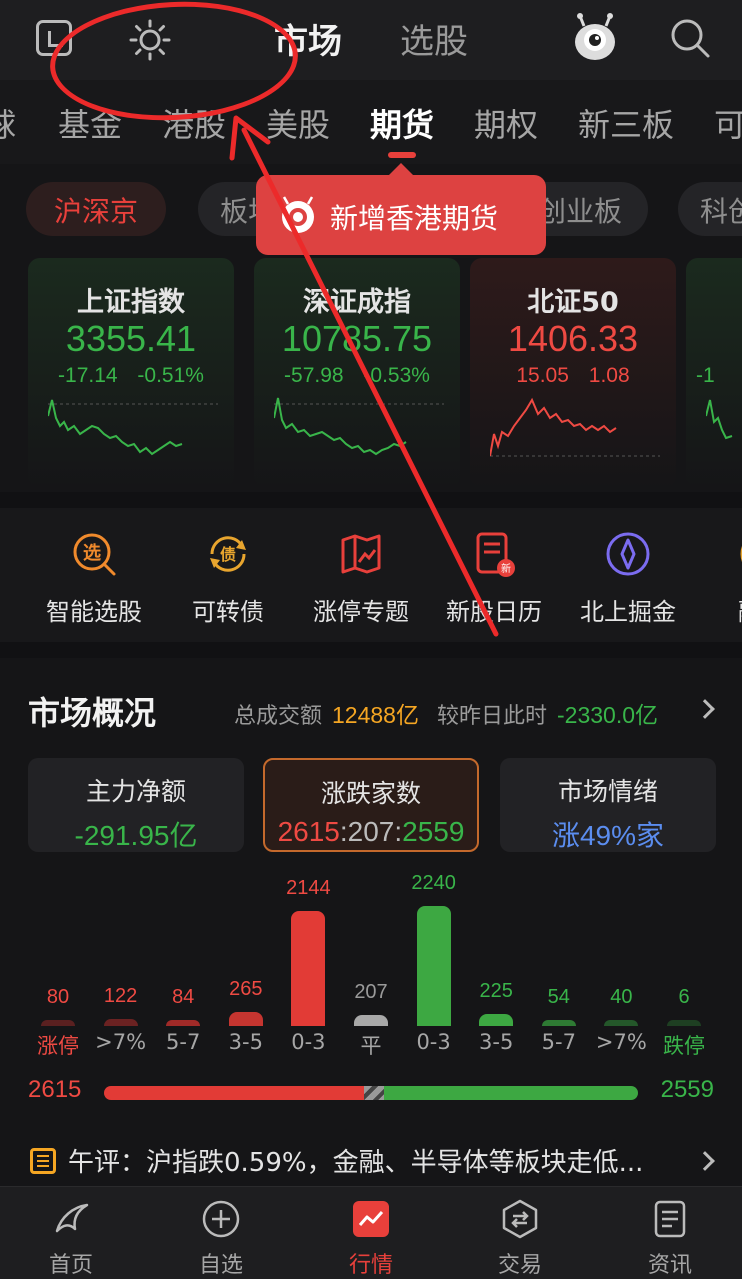 The height and width of the screenshot is (1279, 742). I want to click on sparkline-shanghai, so click(133, 427).